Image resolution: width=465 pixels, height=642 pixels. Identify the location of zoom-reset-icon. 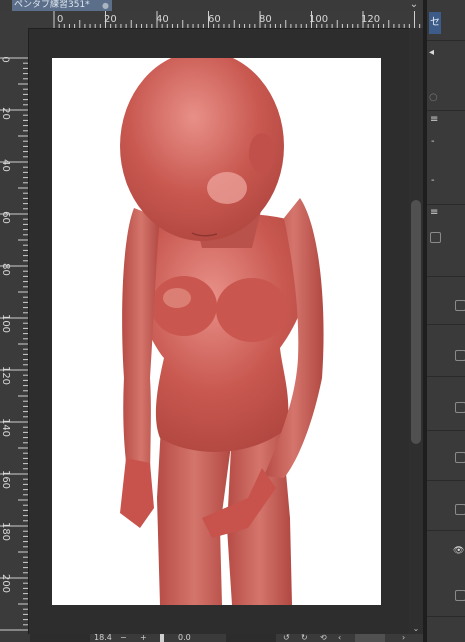
(162, 638).